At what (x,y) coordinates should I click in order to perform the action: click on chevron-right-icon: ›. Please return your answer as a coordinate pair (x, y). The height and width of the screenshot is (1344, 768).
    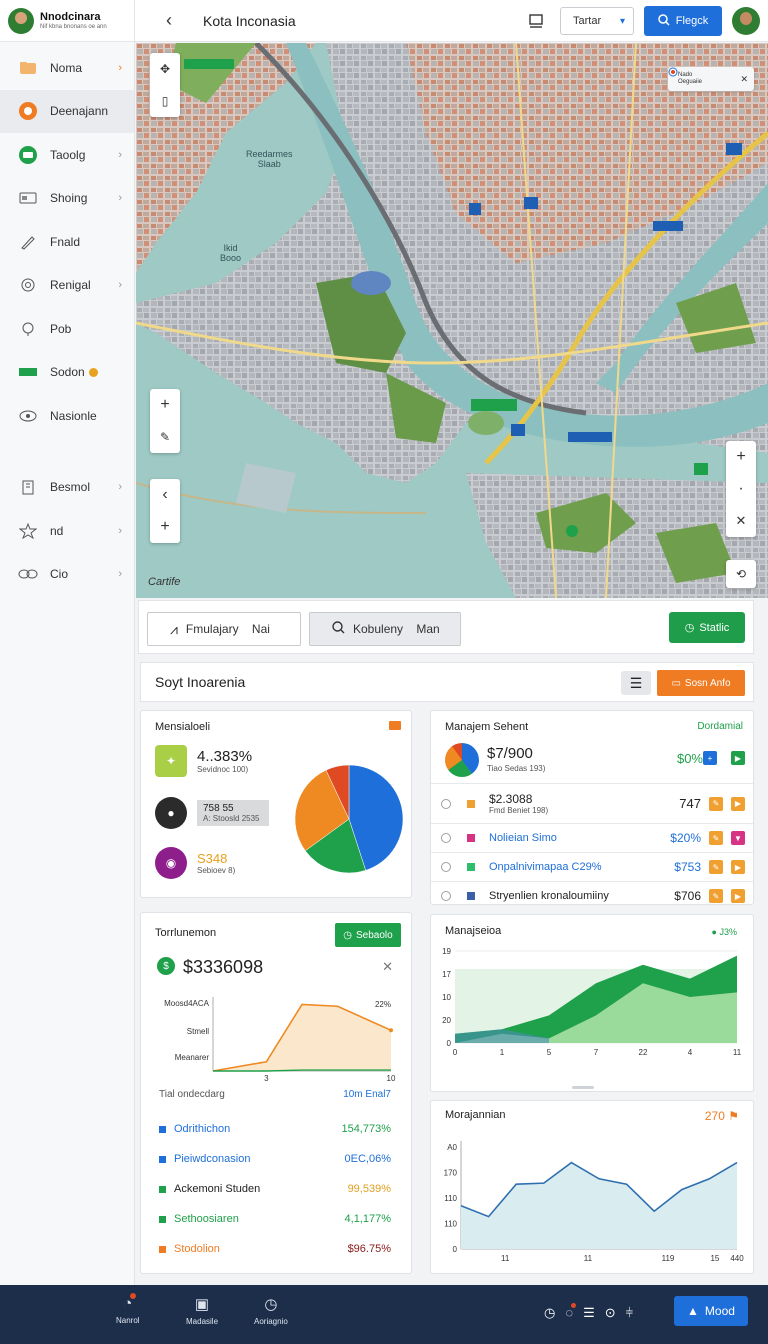
    Looking at the image, I should click on (120, 198).